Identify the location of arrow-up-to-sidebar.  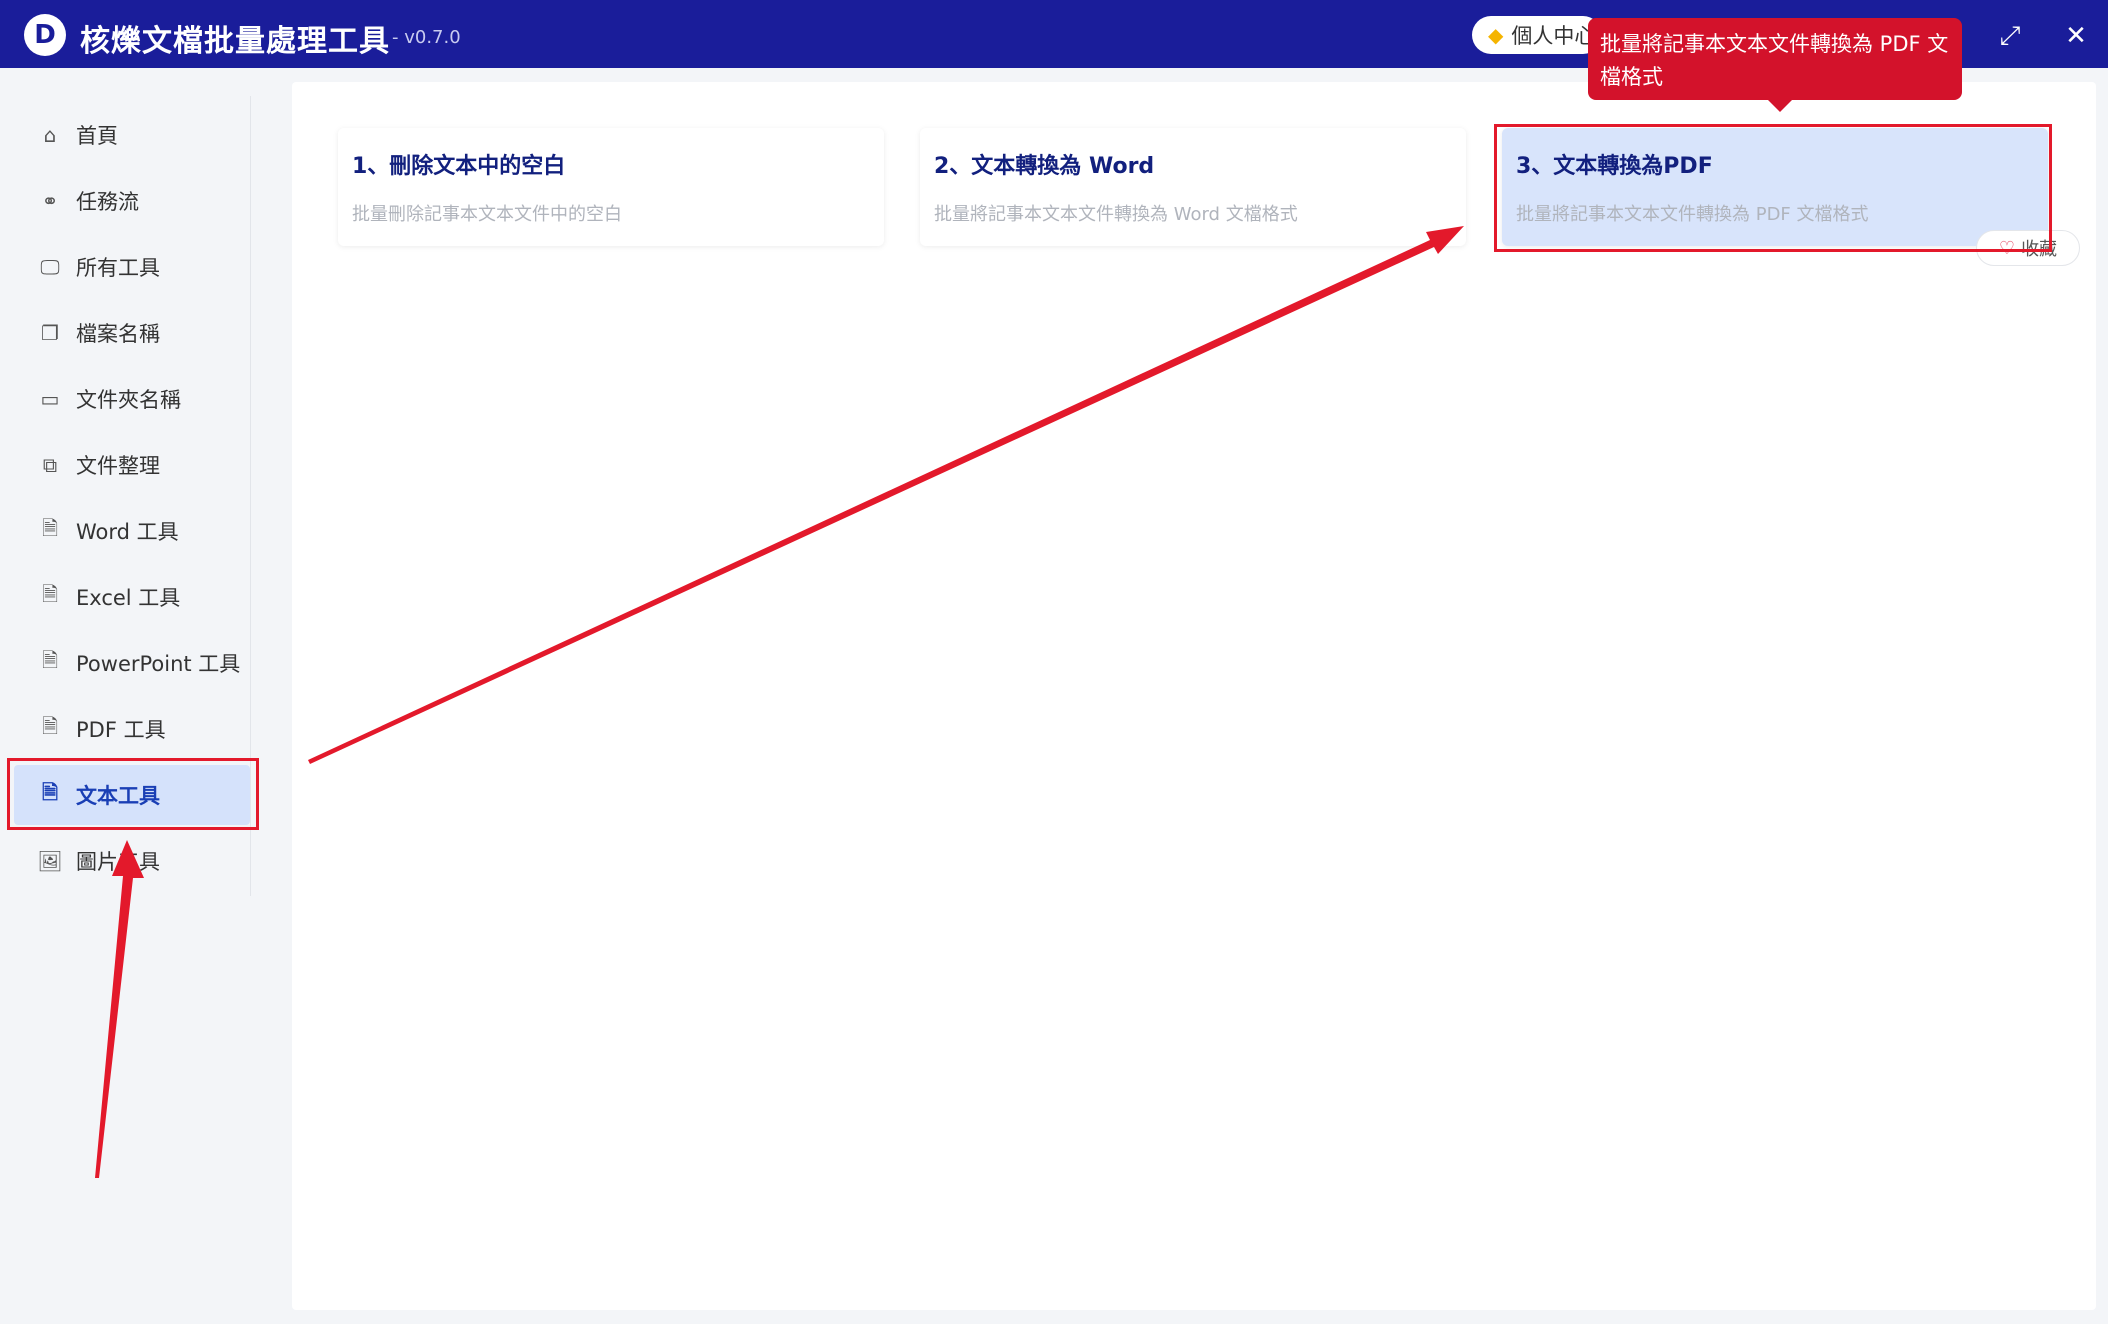
(119, 1009).